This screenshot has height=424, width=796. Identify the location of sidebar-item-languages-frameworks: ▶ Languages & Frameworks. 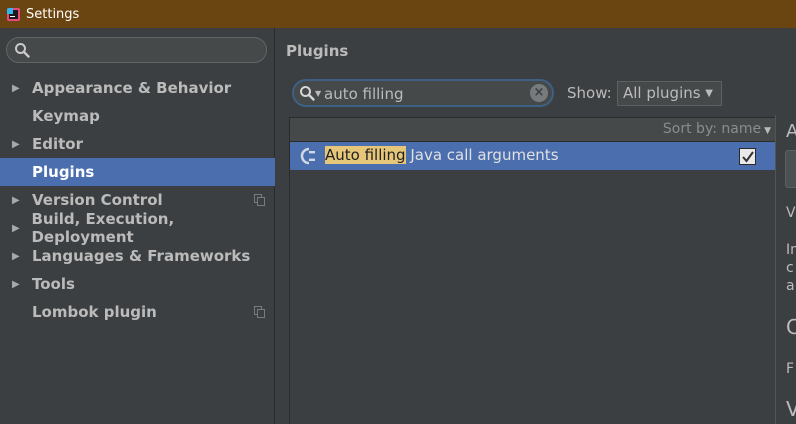
(137, 256).